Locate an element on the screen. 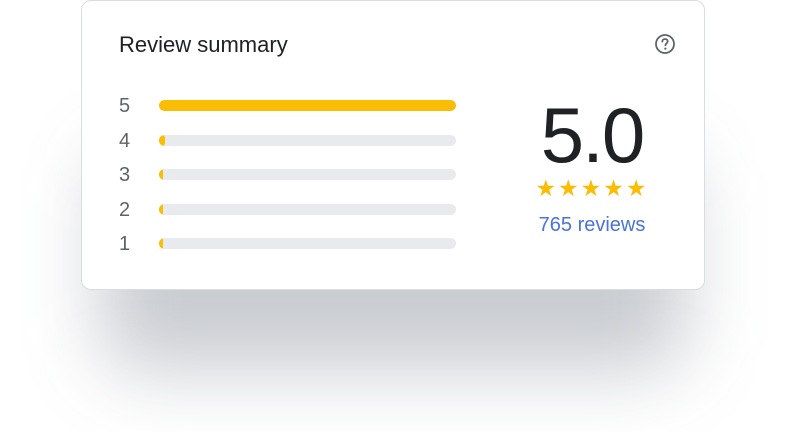 This screenshot has width=786, height=431. rating-row-3: 3 is located at coordinates (289, 177).